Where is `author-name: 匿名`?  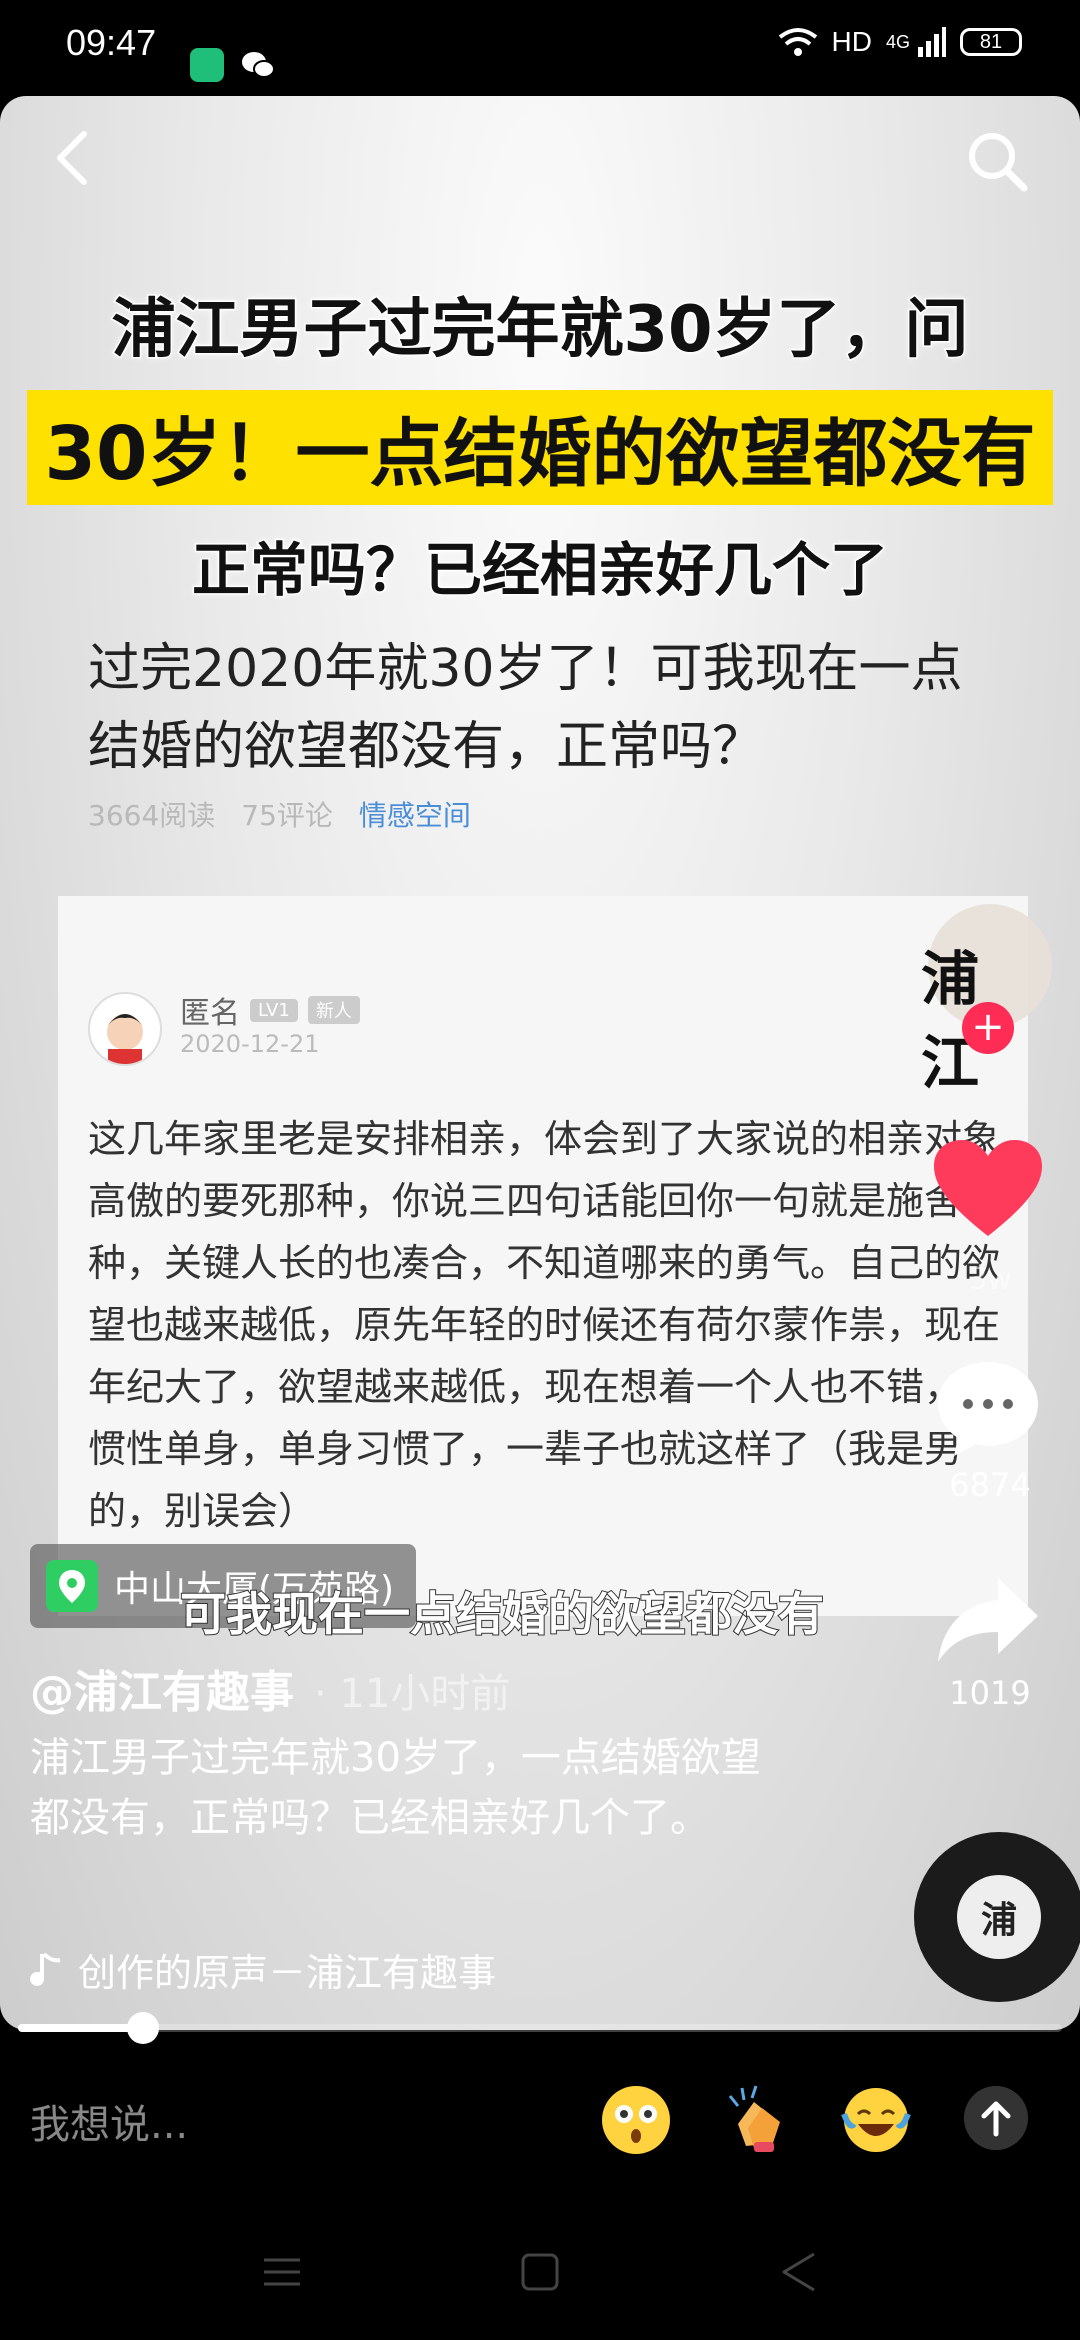 author-name: 匿名 is located at coordinates (210, 1013).